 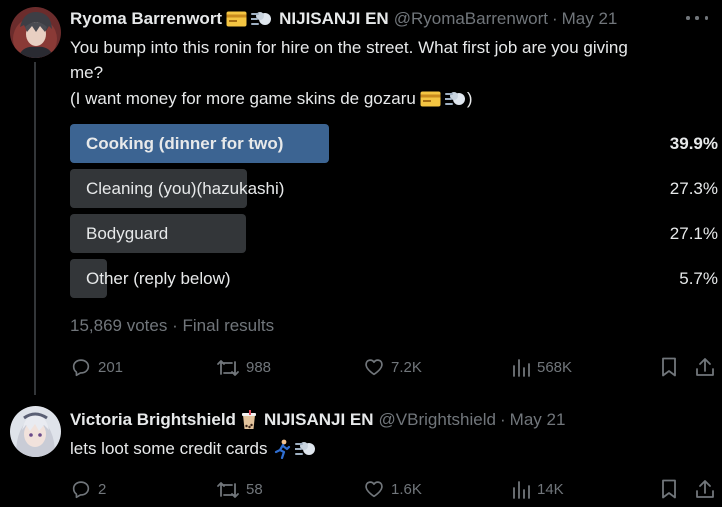 I want to click on views-count: 14K, so click(x=550, y=489).